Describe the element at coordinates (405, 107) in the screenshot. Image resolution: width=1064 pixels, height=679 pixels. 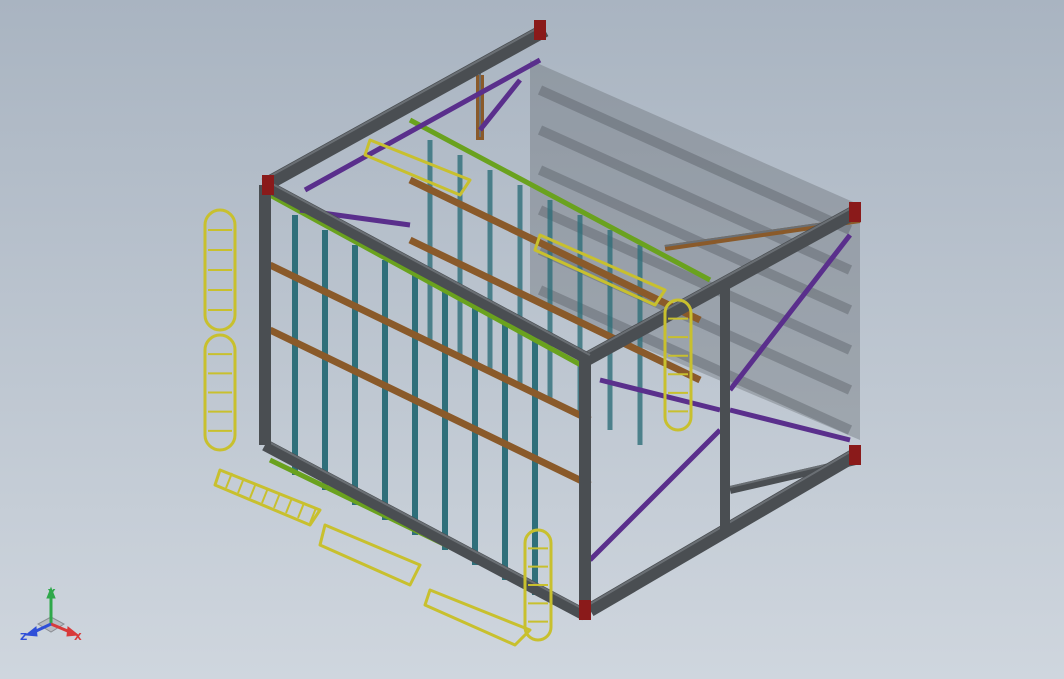
I see `top-left-beam` at that location.